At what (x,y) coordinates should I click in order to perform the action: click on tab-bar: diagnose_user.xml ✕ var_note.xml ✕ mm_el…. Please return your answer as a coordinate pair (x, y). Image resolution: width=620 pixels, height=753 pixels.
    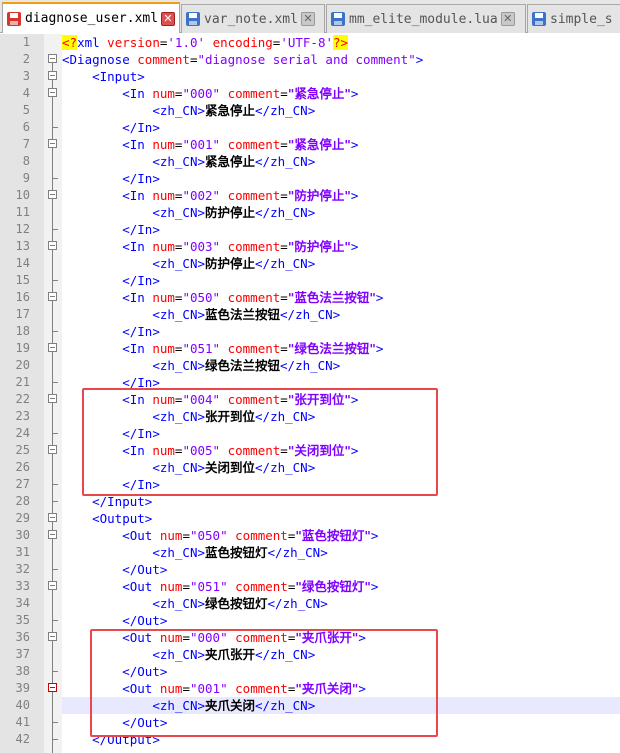
    Looking at the image, I should click on (310, 16).